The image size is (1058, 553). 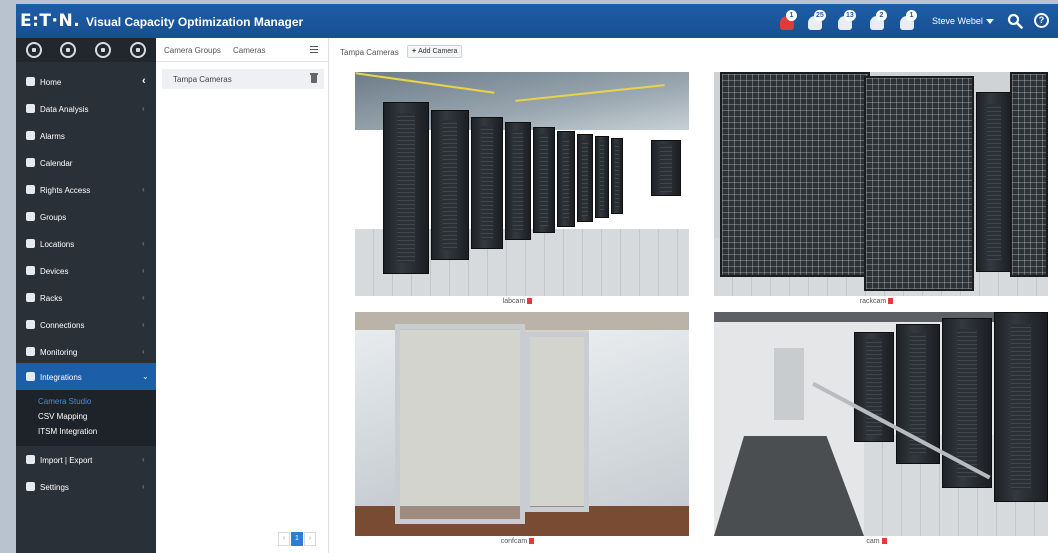 I want to click on sidebar-item-rights-access: Rights Access ‹, so click(x=86, y=189).